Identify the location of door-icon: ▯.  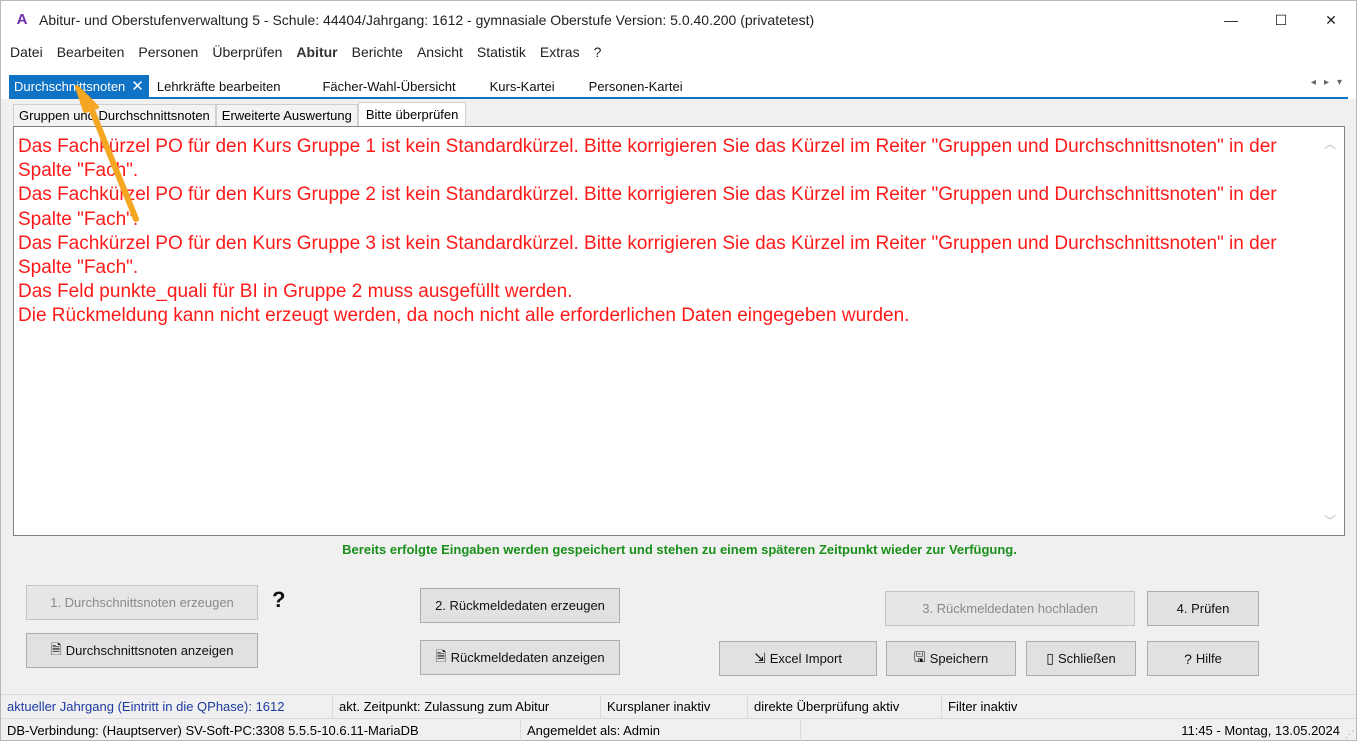
(1050, 658).